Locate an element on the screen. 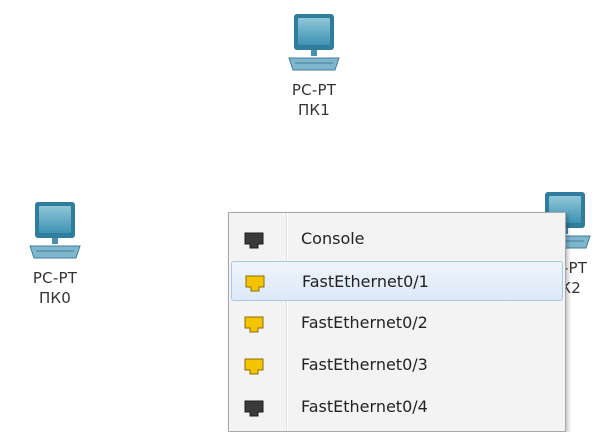 The width and height of the screenshot is (598, 432). device-name-label: ПК1 is located at coordinates (314, 110).